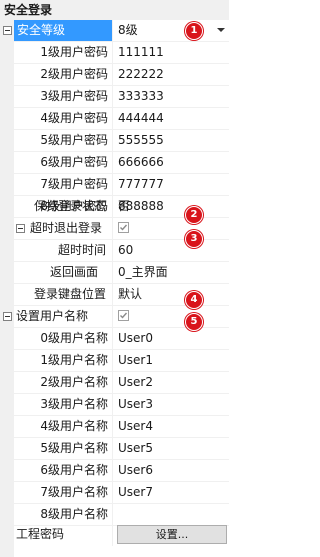 The height and width of the screenshot is (557, 320). I want to click on row-user-password: 2级用户密码 222222, so click(114, 75).